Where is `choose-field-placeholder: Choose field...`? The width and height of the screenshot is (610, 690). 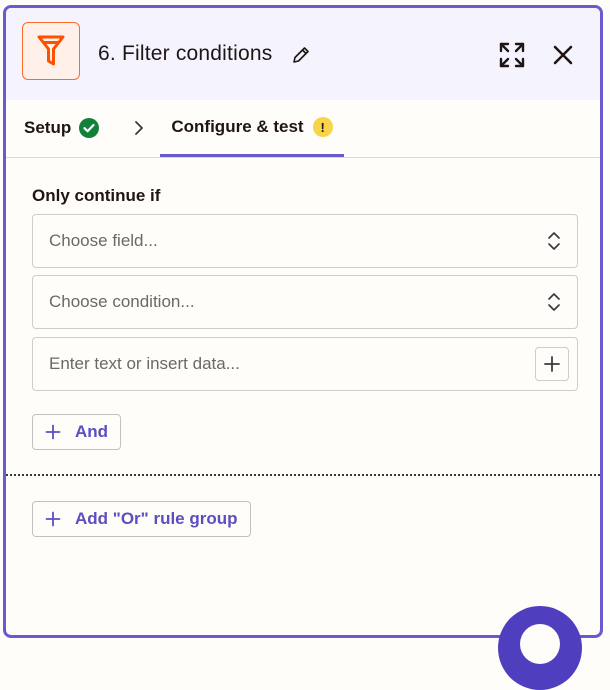 choose-field-placeholder: Choose field... is located at coordinates (103, 240).